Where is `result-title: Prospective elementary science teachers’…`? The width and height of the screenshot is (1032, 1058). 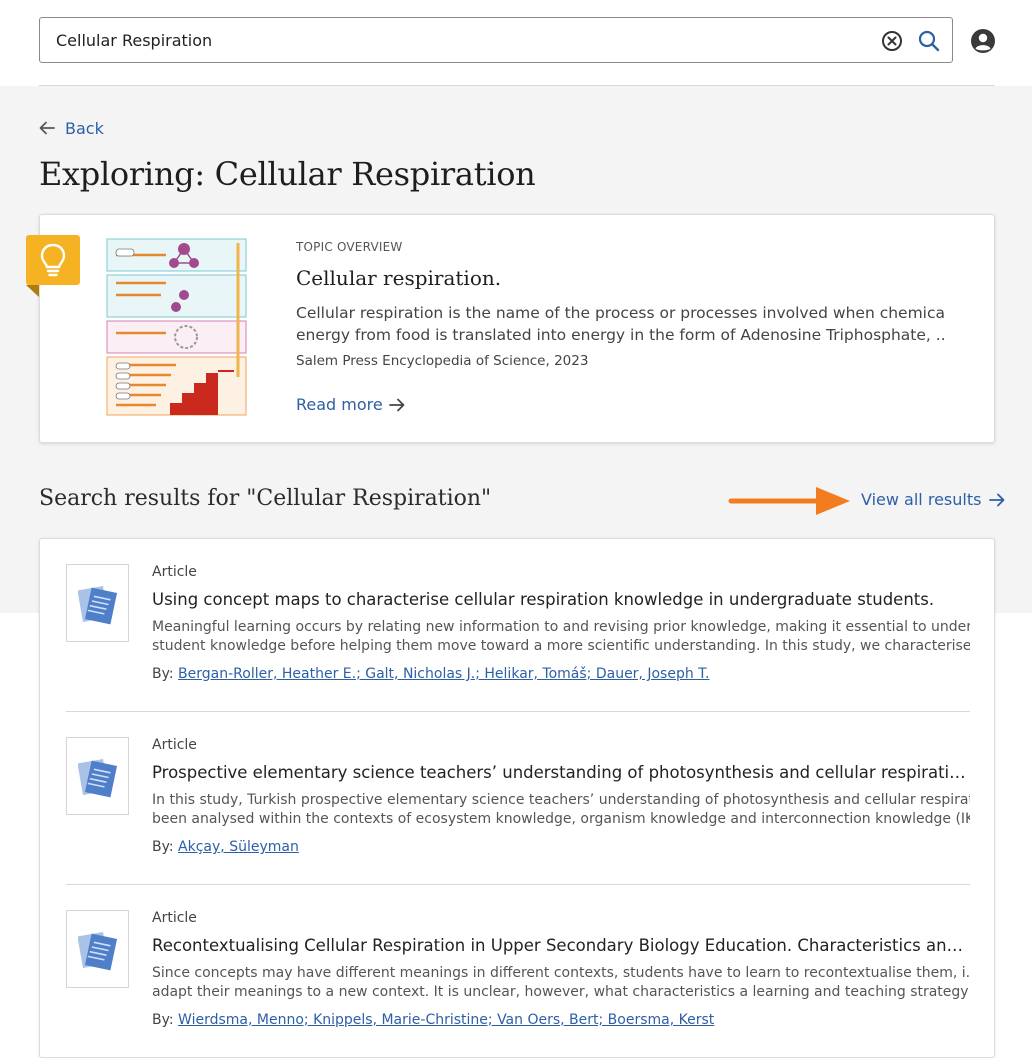 result-title: Prospective elementary science teachers’… is located at coordinates (561, 772).